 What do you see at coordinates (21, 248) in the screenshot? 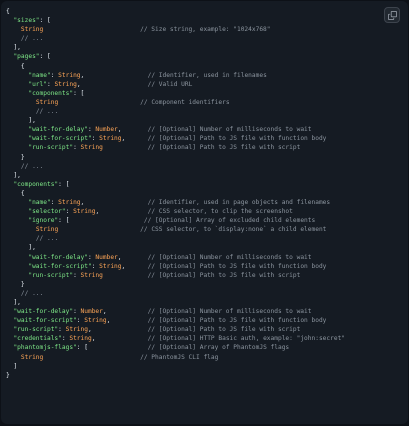
I see `code-punctuation: ],` at bounding box center [21, 248].